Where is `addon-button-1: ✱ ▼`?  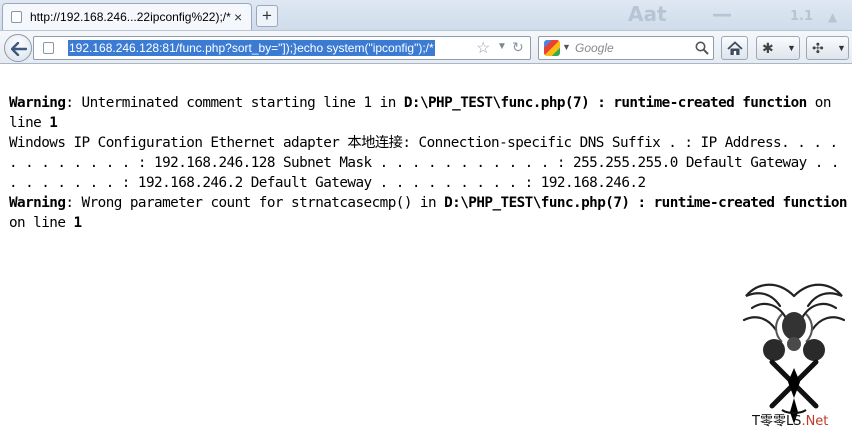 addon-button-1: ✱ ▼ is located at coordinates (778, 48).